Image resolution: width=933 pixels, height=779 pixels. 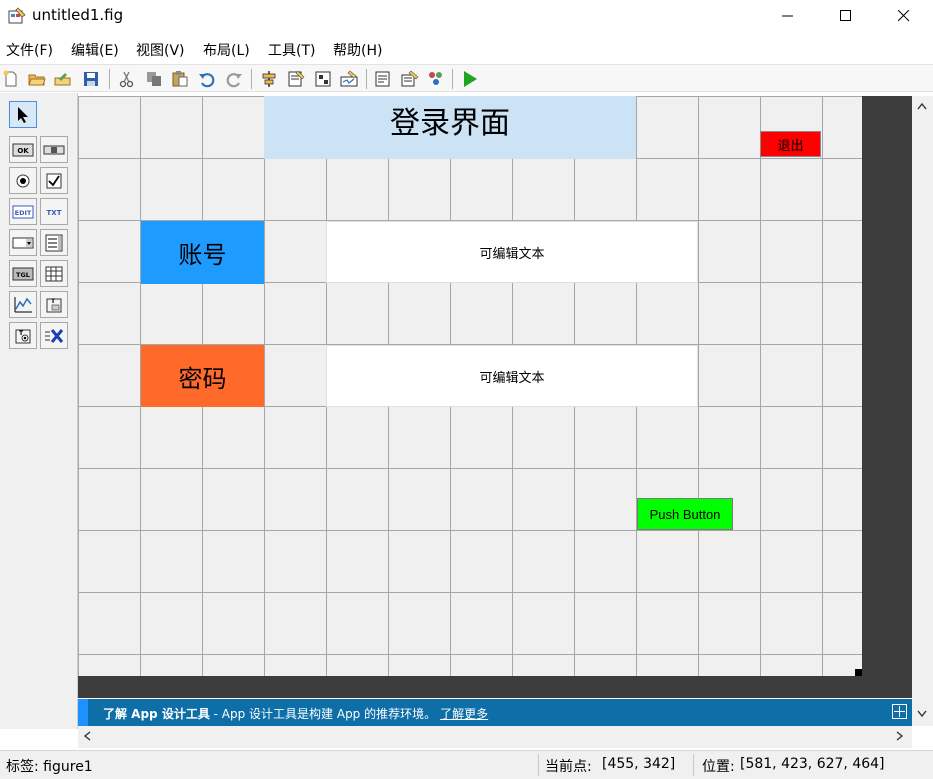 I want to click on button-group-icon: T, so click(x=23, y=336).